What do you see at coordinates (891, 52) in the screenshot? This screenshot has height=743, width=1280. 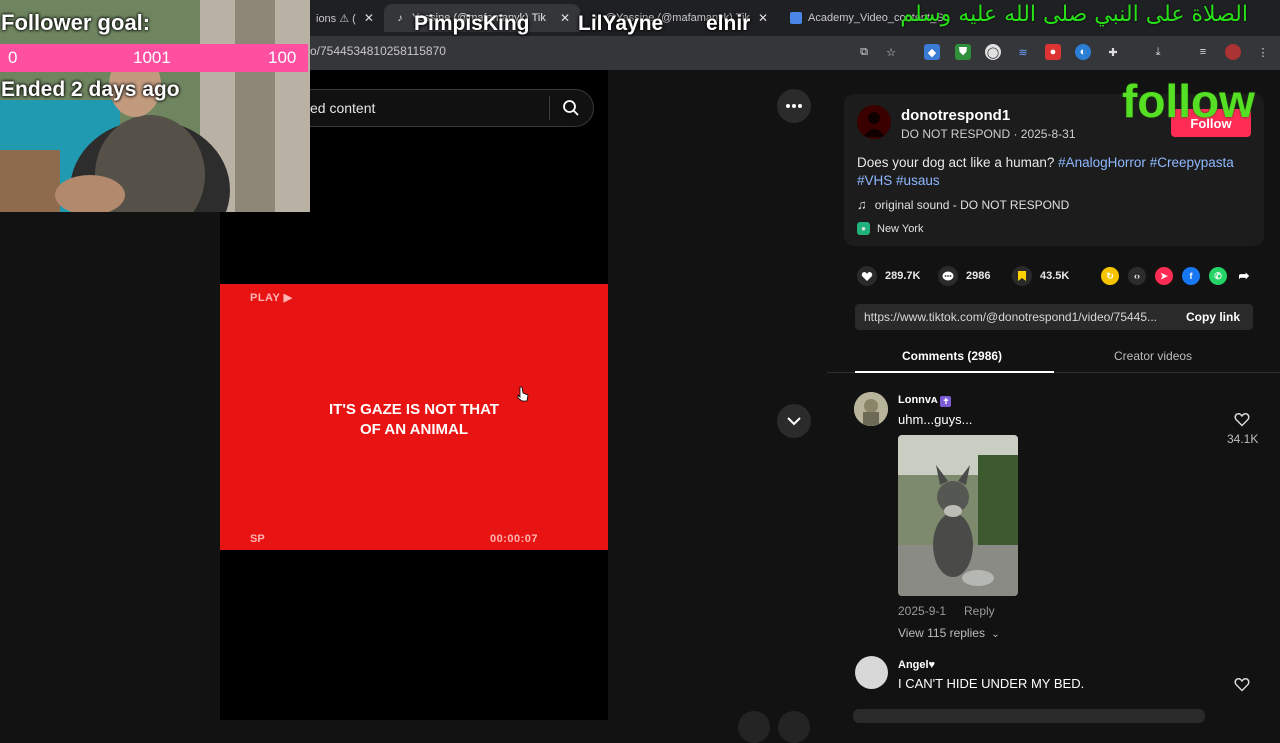 I see `bookmark-star-icon: ☆` at bounding box center [891, 52].